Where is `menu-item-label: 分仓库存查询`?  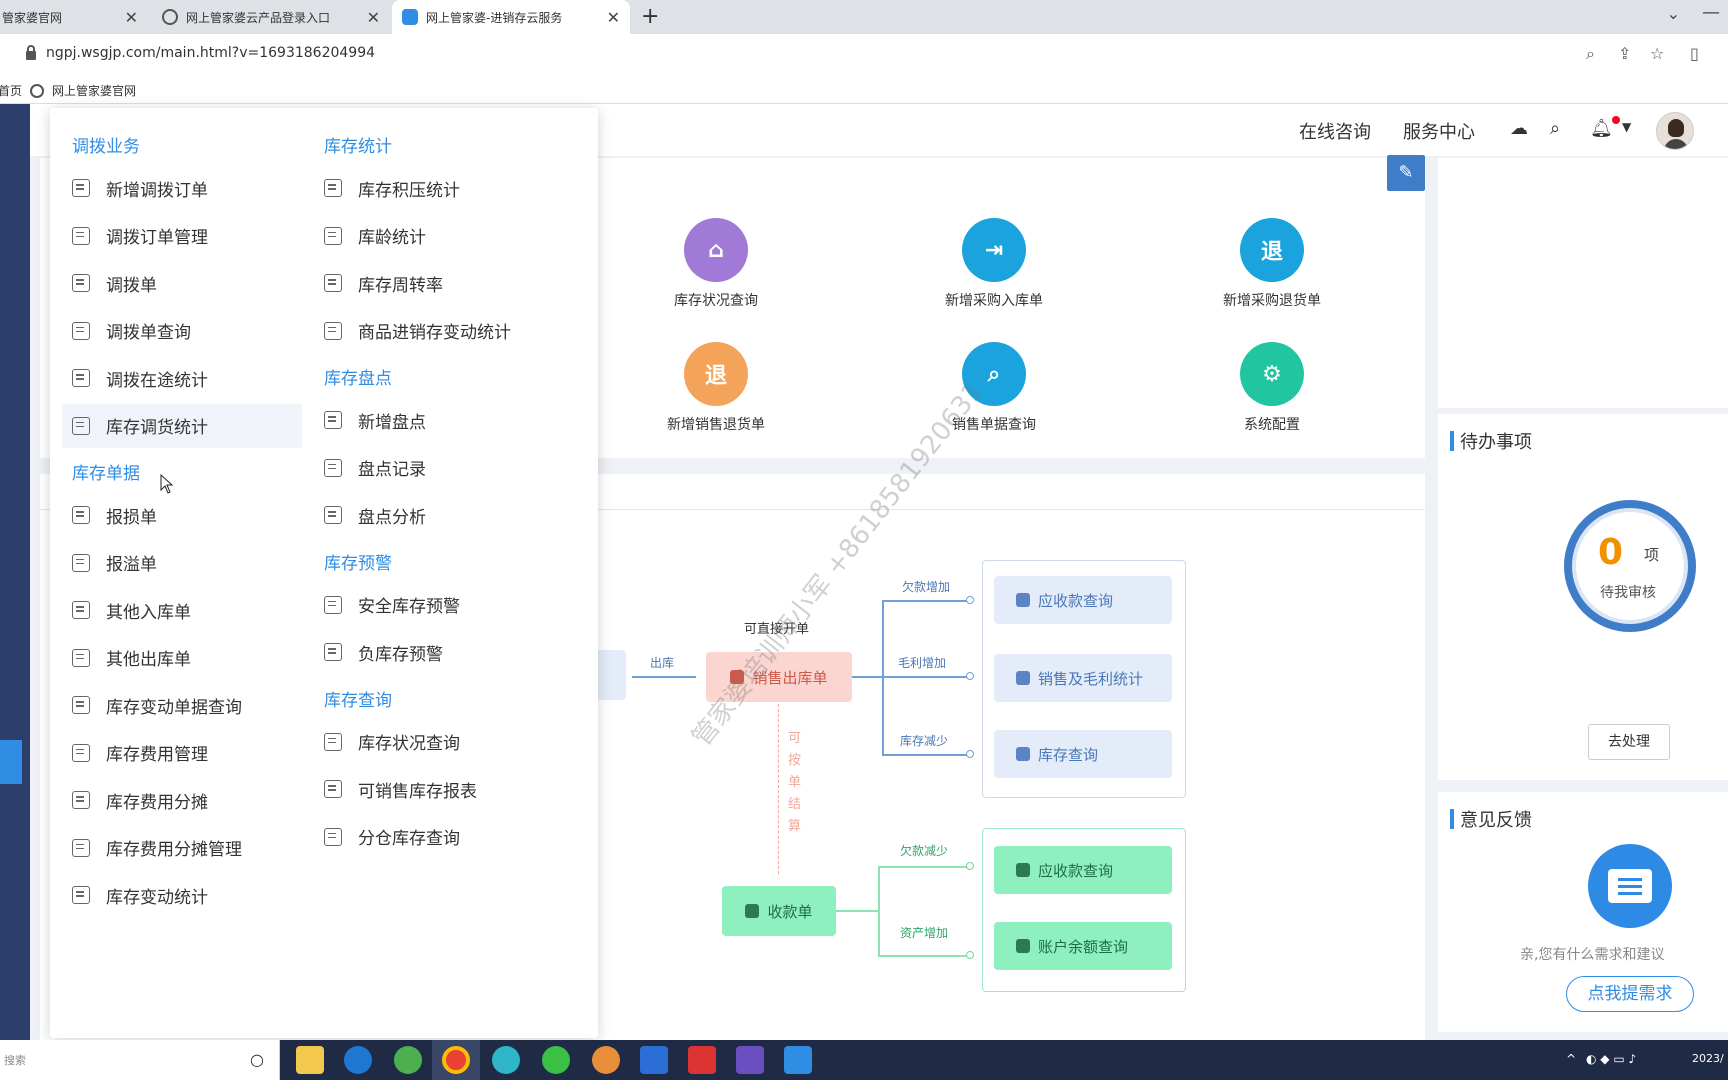 menu-item-label: 分仓库存查询 is located at coordinates (409, 839).